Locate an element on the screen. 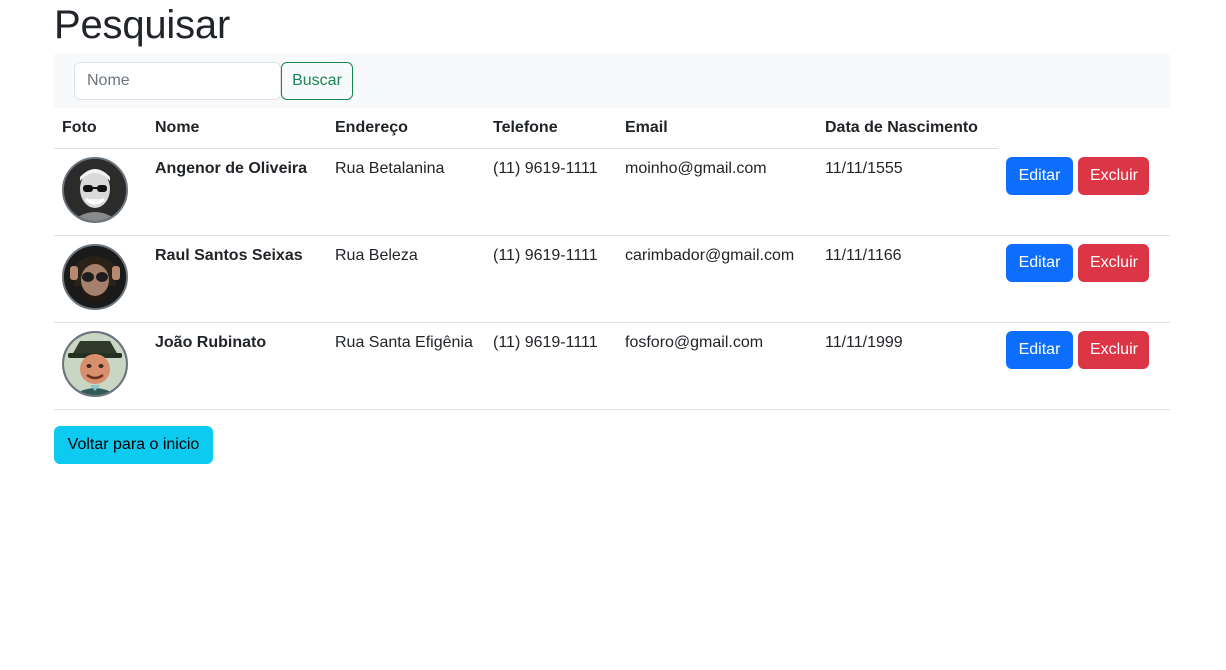 This screenshot has height=670, width=1226. person-name: Raul Santos Seixas is located at coordinates (229, 255).